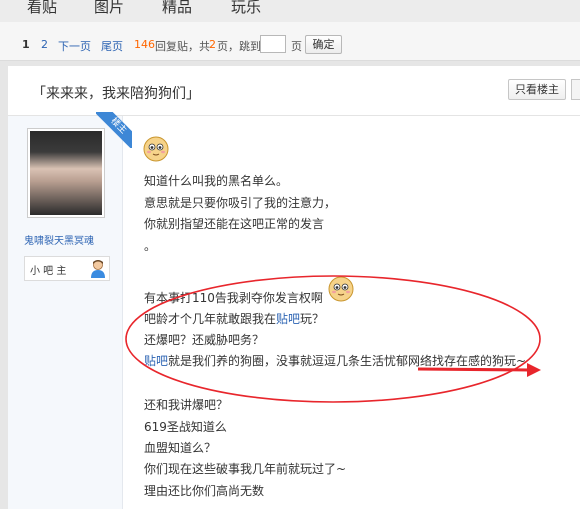 The image size is (580, 509). What do you see at coordinates (534, 370) in the screenshot?
I see `annotation-arrow-head` at bounding box center [534, 370].